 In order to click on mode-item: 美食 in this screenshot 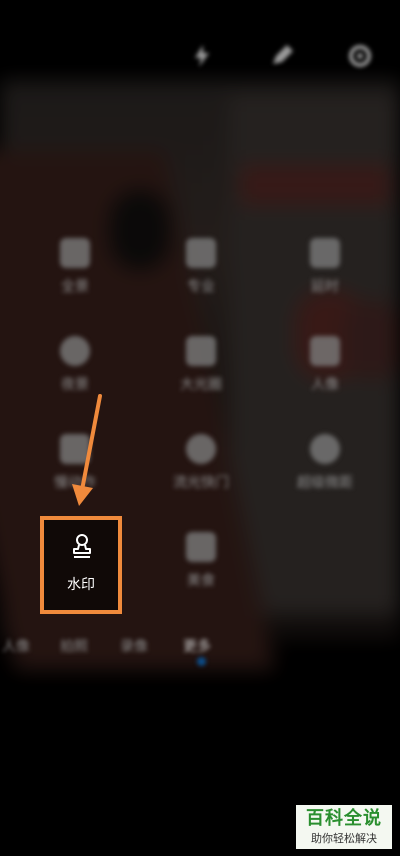, I will do `click(201, 561)`.